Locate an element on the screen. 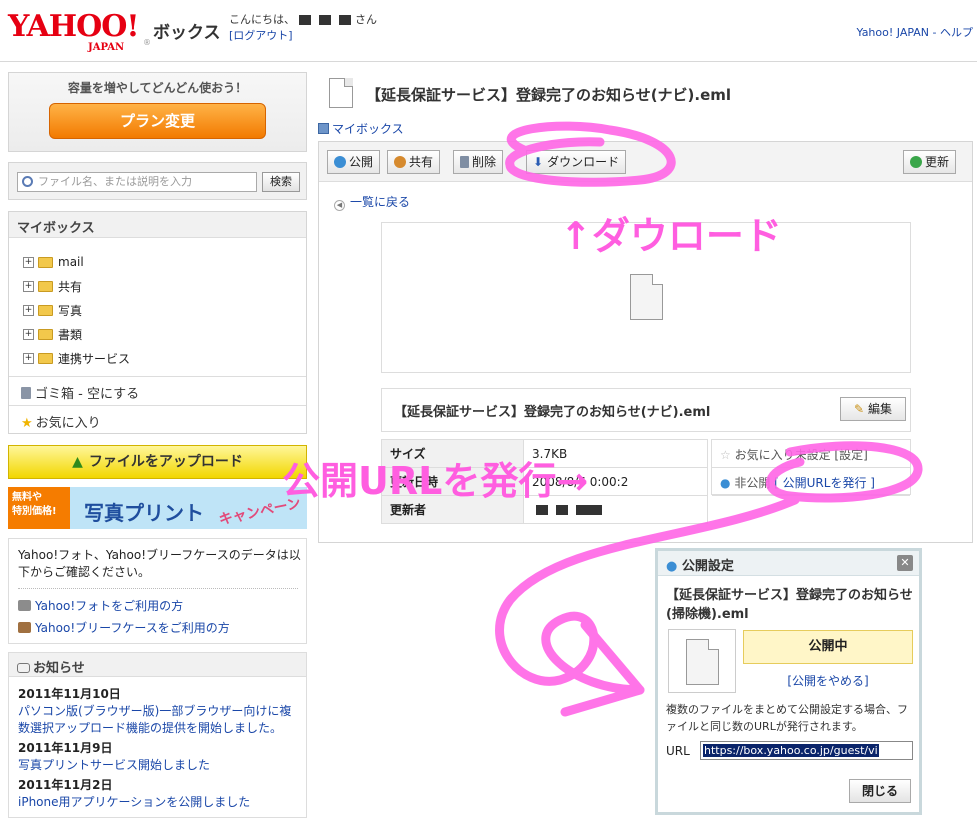 This screenshot has width=977, height=825. plan-change-button: プラン変更 is located at coordinates (157, 121).